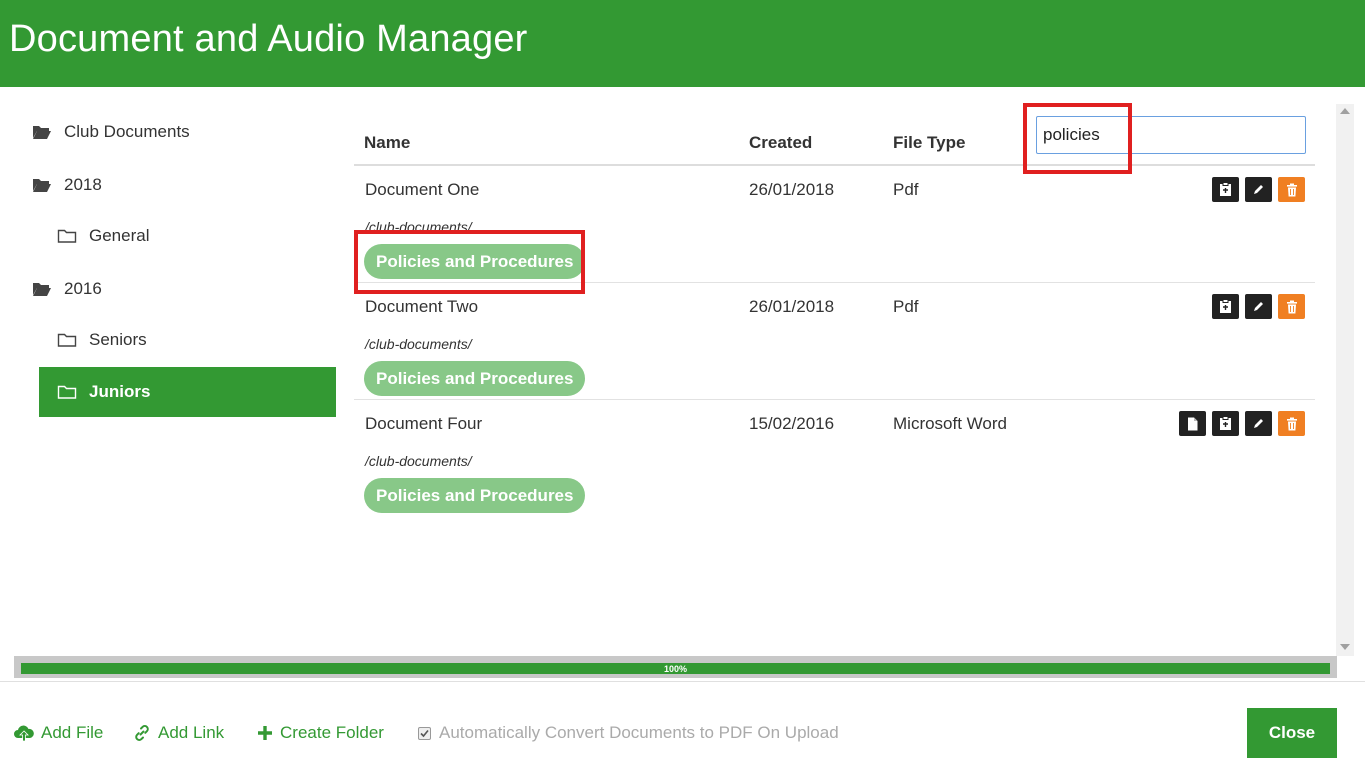  What do you see at coordinates (265, 733) in the screenshot?
I see `plus-icon` at bounding box center [265, 733].